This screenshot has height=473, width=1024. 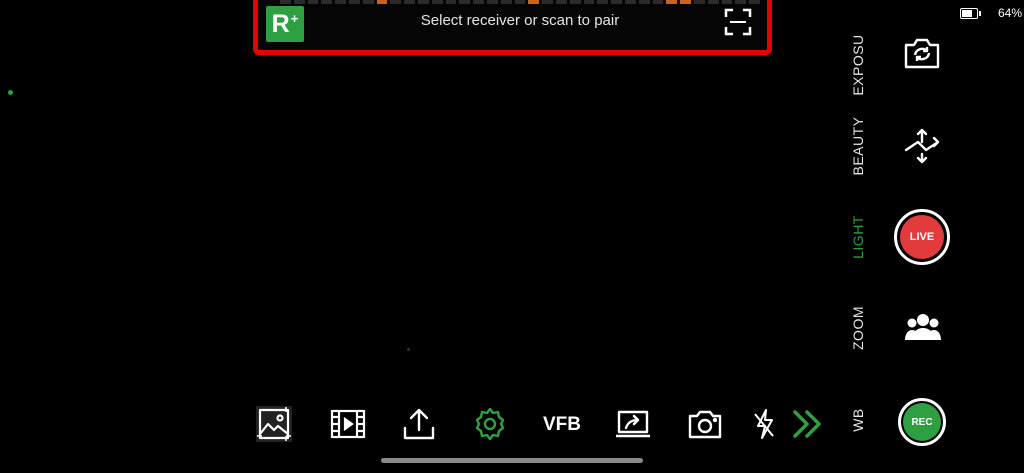 I want to click on menu-item-exposure: EXPOSU, so click(x=858, y=64).